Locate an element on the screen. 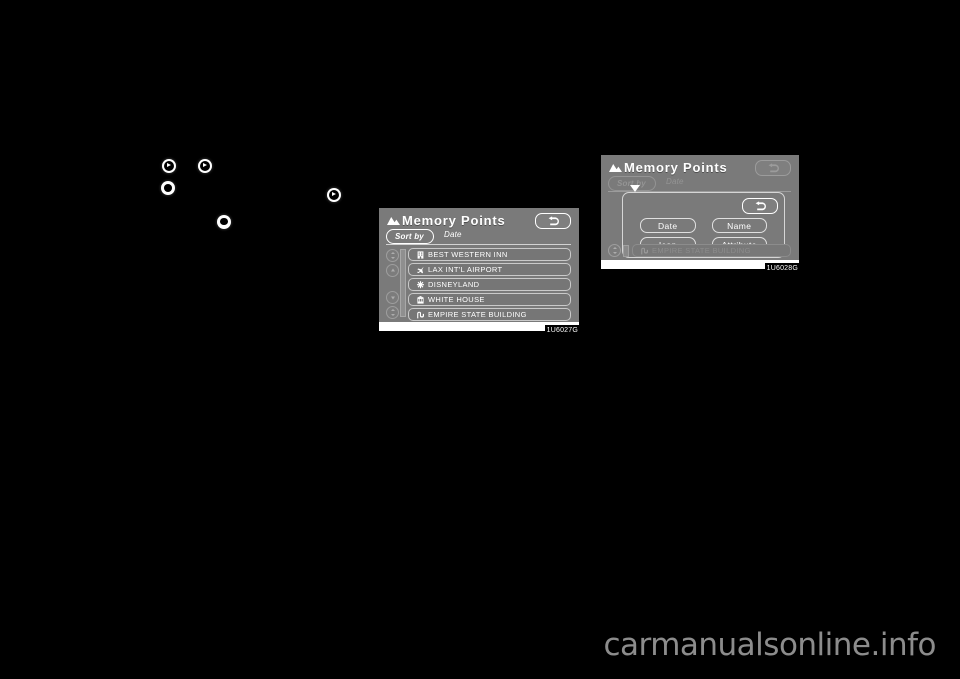  dialog-pointer-triangle is located at coordinates (635, 188).